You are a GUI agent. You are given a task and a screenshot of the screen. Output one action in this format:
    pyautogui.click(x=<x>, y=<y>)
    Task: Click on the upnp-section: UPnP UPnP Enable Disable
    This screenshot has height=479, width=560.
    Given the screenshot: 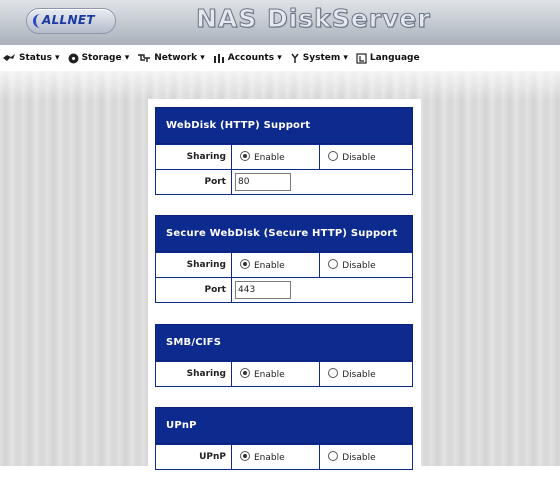 What is the action you would take?
    pyautogui.click(x=284, y=438)
    